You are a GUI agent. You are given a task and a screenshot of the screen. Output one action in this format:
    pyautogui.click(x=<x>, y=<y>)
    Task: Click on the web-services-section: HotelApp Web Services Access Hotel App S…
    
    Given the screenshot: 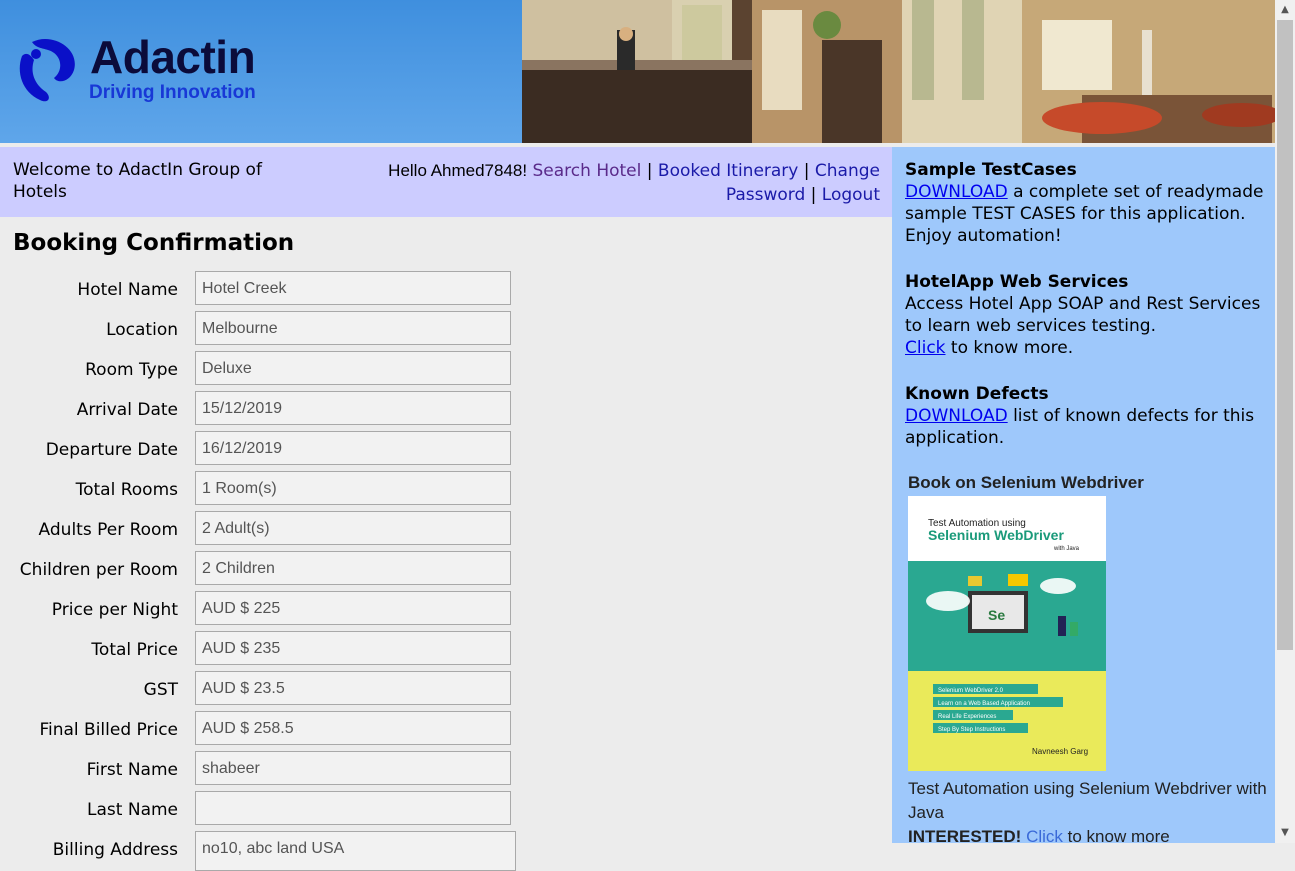 What is the action you would take?
    pyautogui.click(x=1085, y=315)
    